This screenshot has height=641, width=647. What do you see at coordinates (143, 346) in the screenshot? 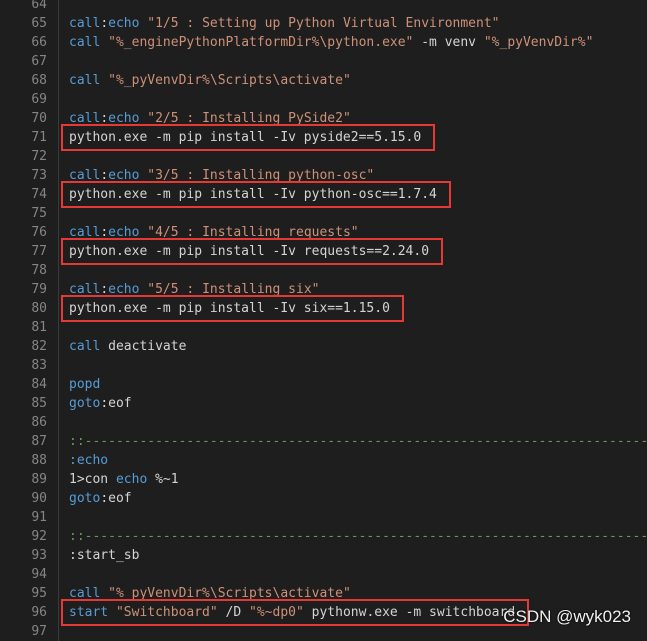
I see `code-token: deactivate` at bounding box center [143, 346].